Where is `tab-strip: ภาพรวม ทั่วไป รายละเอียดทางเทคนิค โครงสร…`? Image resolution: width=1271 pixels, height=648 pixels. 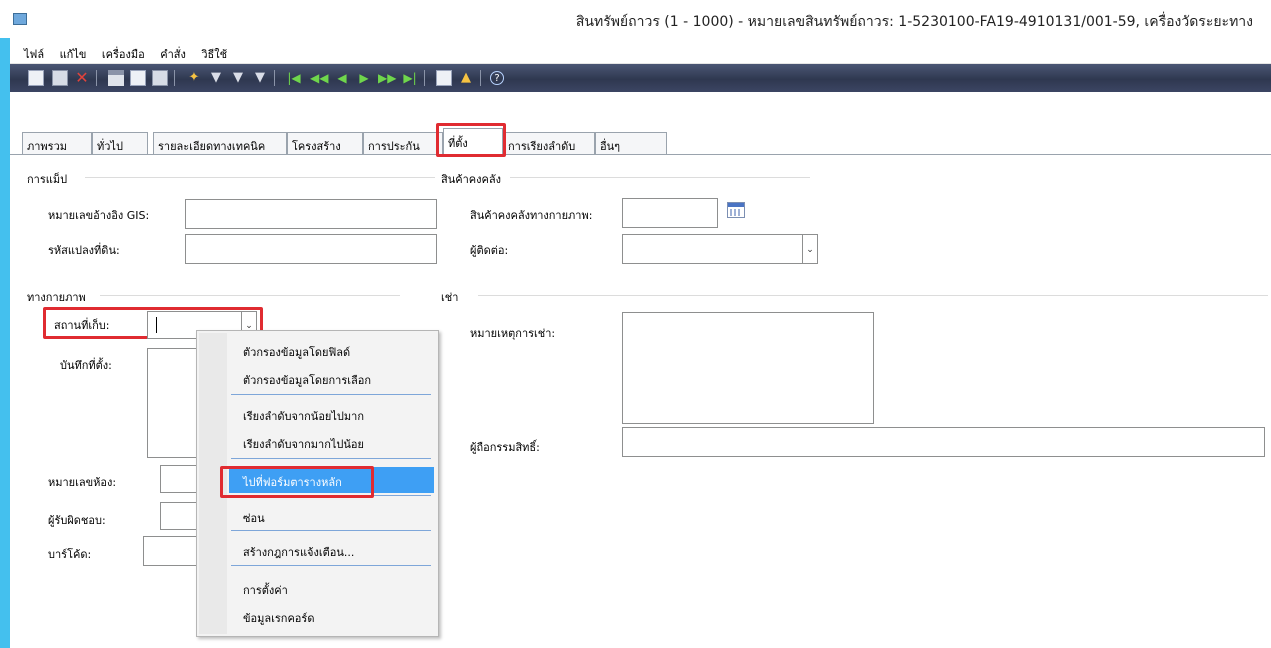 tab-strip: ภาพรวม ทั่วไป รายละเอียดทางเทคนิค โครงสร… is located at coordinates (640, 141).